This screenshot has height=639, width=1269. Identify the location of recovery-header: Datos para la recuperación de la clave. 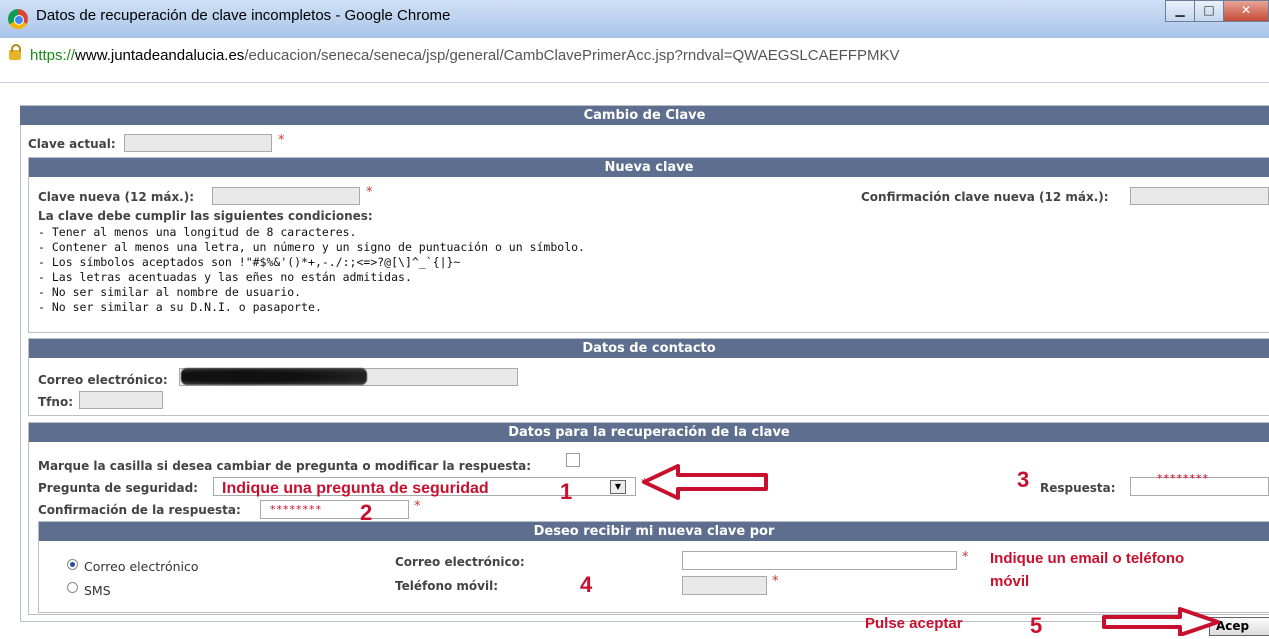
(649, 432).